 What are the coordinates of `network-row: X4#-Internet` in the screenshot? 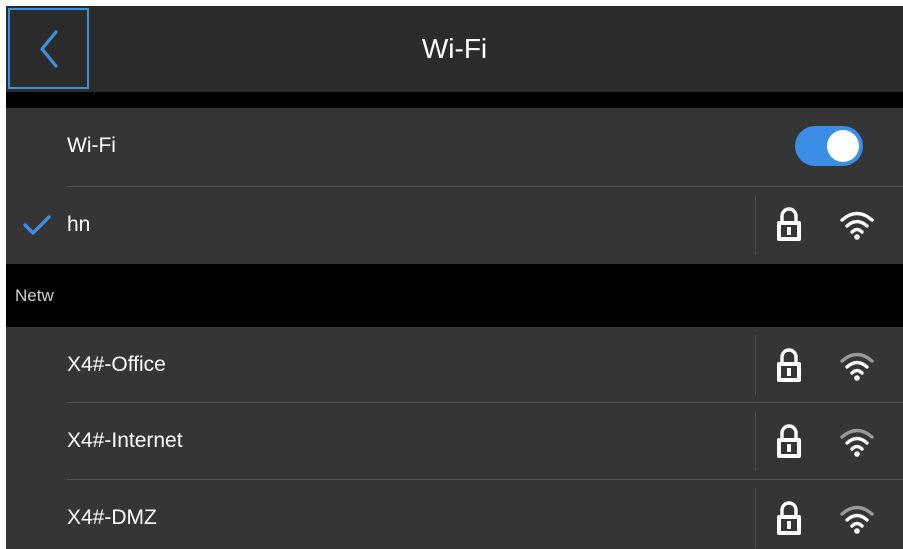 It's located at (454, 441).